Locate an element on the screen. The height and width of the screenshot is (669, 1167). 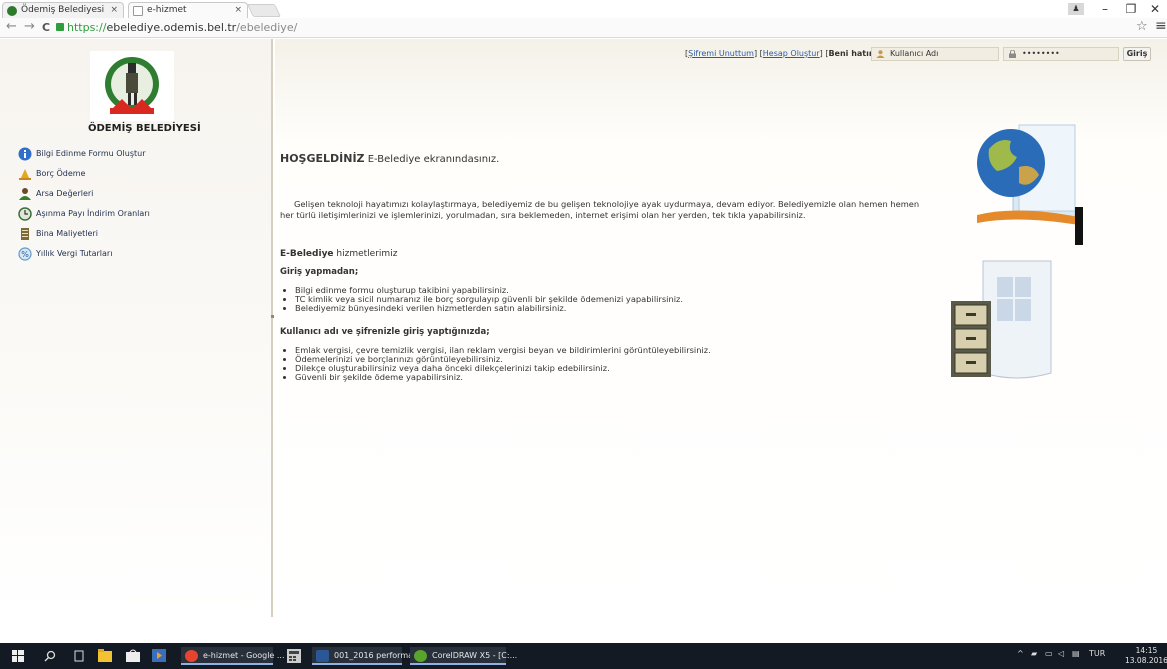
sidebar-item-label: Aşınma Payı İndirim Oranları is located at coordinates (93, 213).